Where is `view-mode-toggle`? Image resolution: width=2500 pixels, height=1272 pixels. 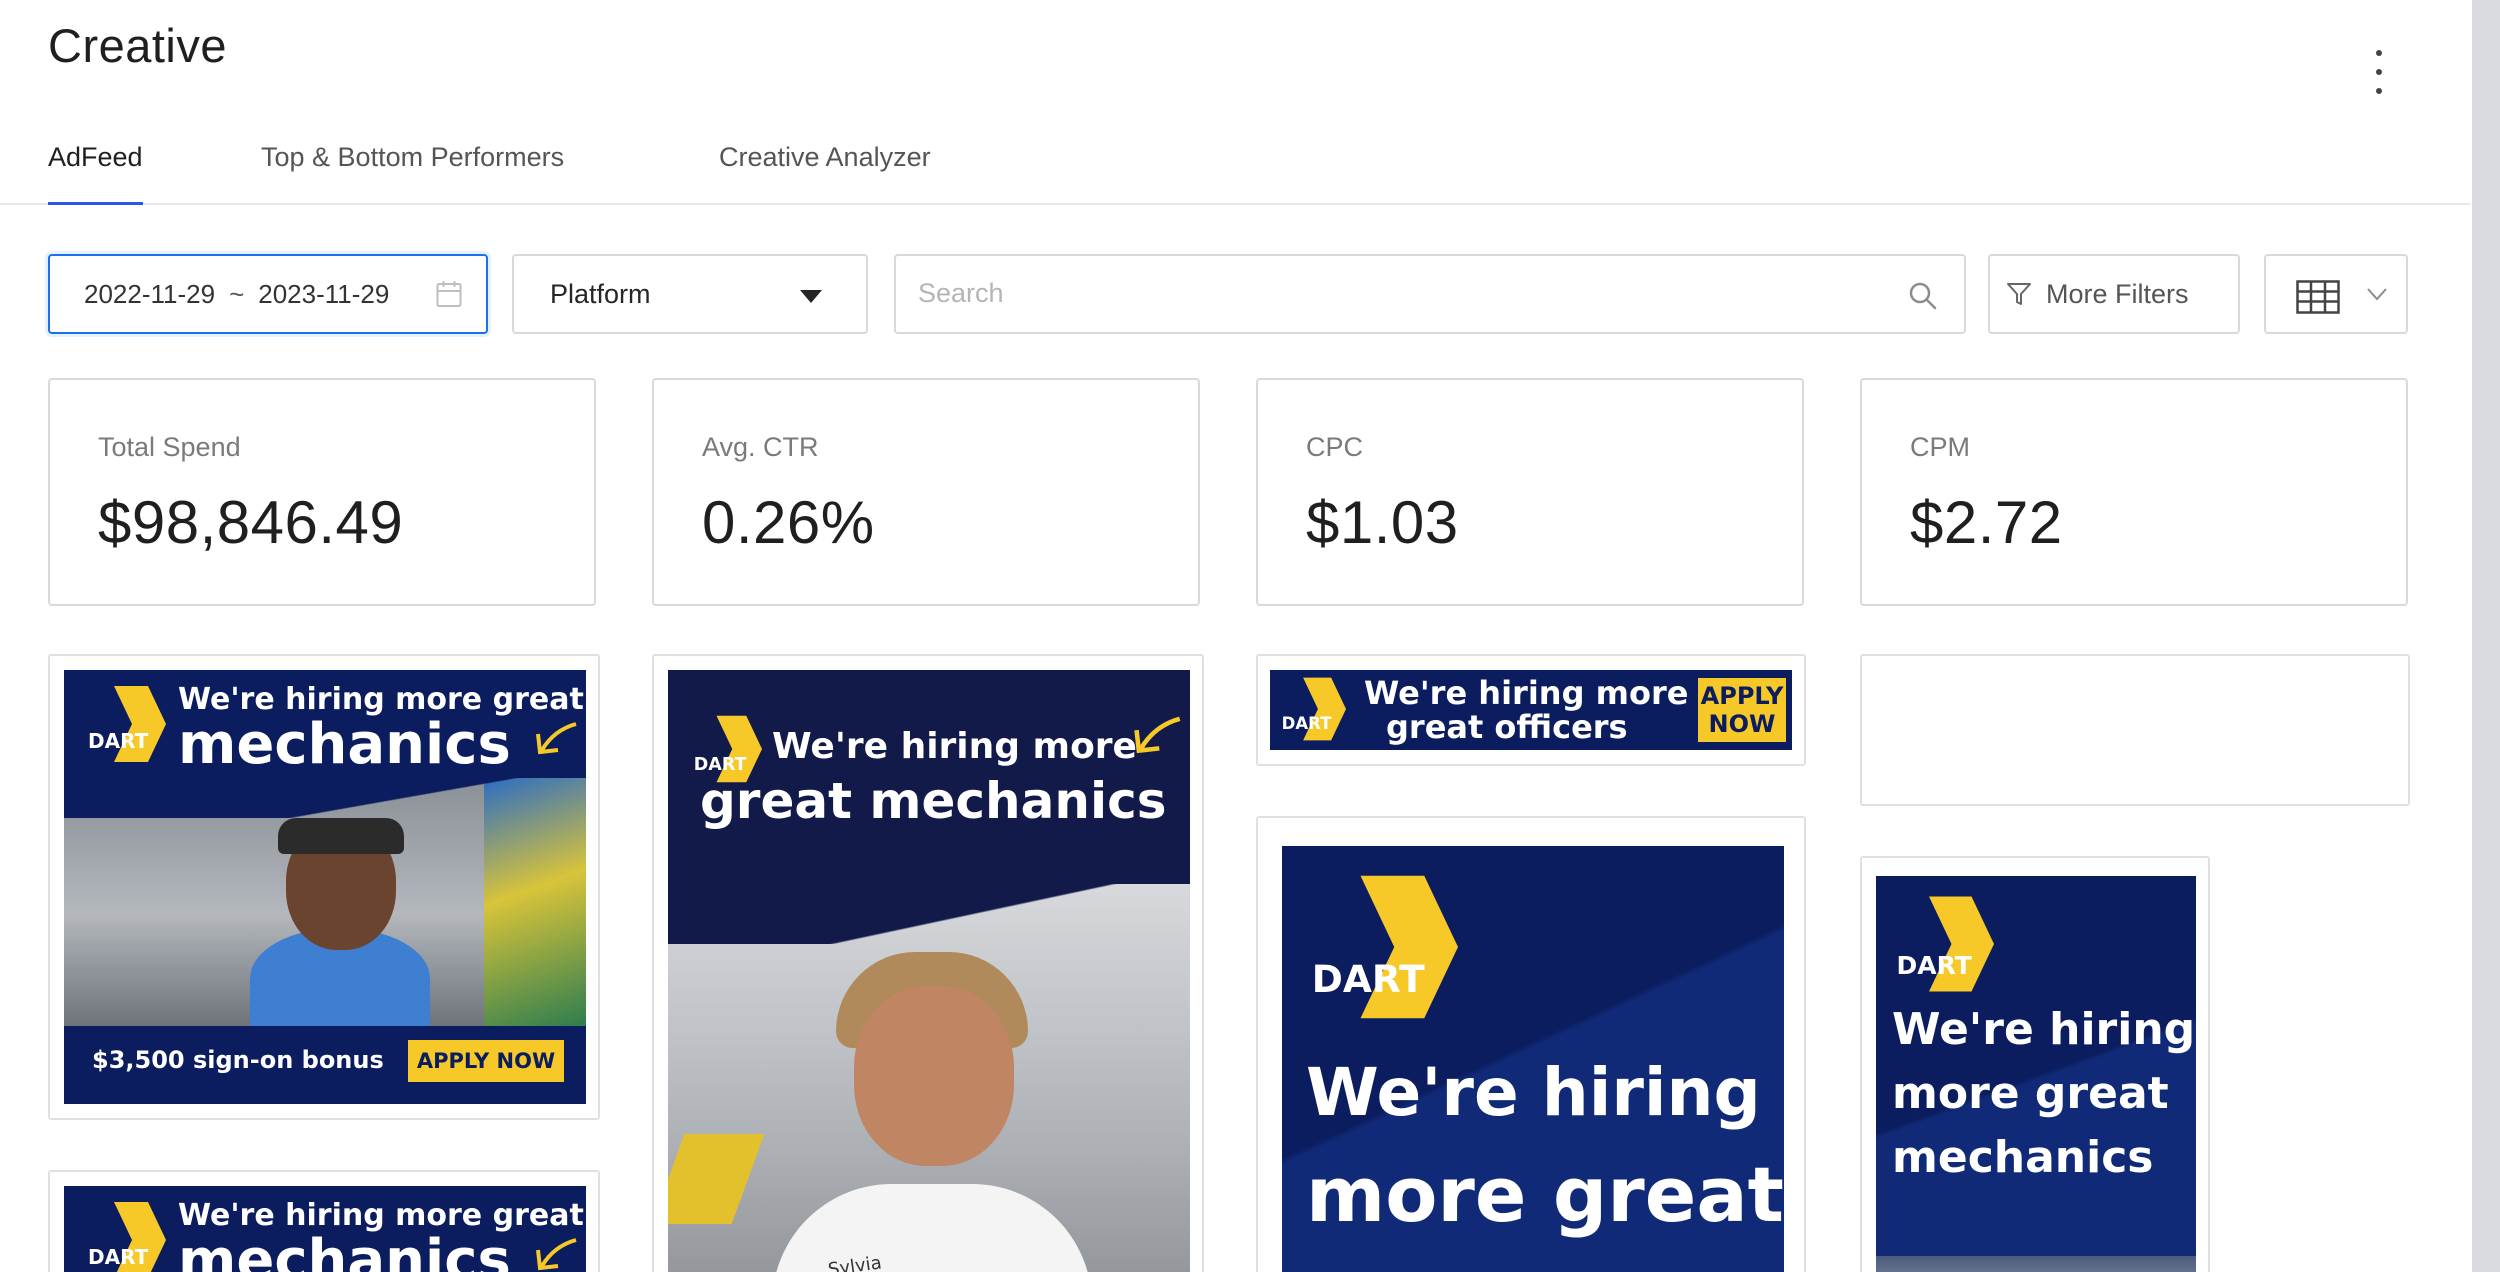 view-mode-toggle is located at coordinates (2336, 294).